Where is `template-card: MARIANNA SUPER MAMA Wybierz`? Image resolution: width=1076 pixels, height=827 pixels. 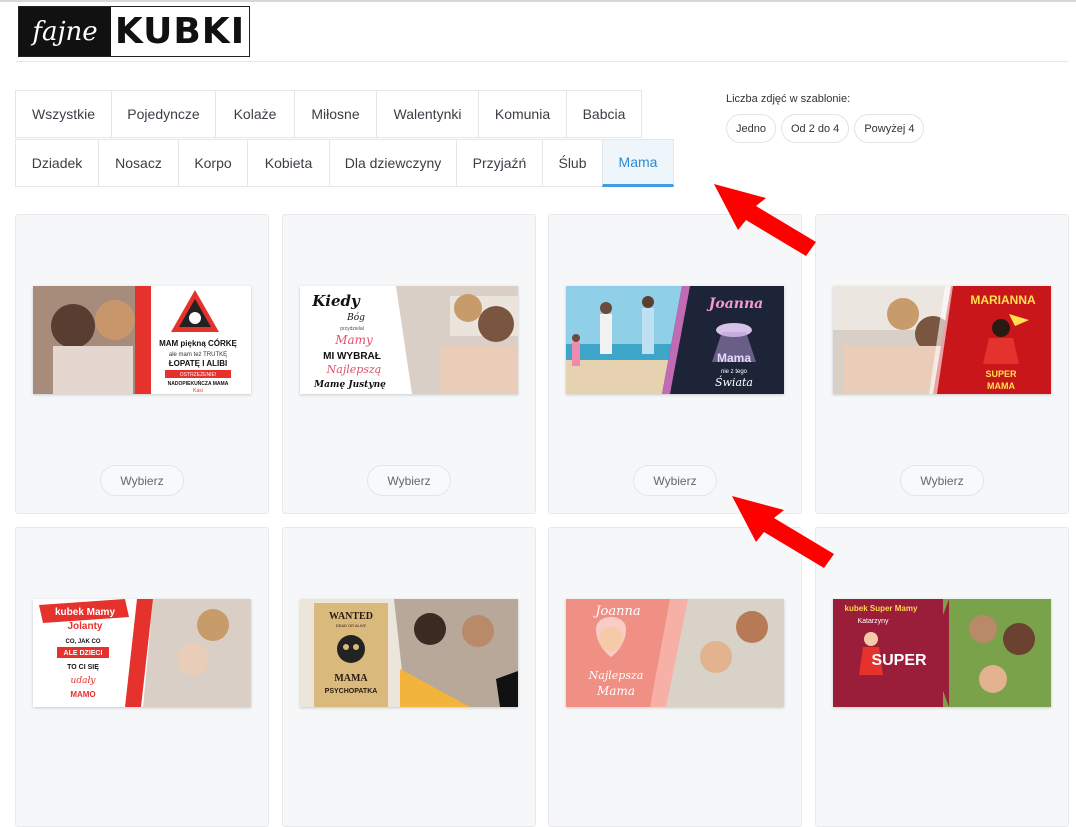
template-card: MARIANNA SUPER MAMA Wybierz is located at coordinates (942, 364).